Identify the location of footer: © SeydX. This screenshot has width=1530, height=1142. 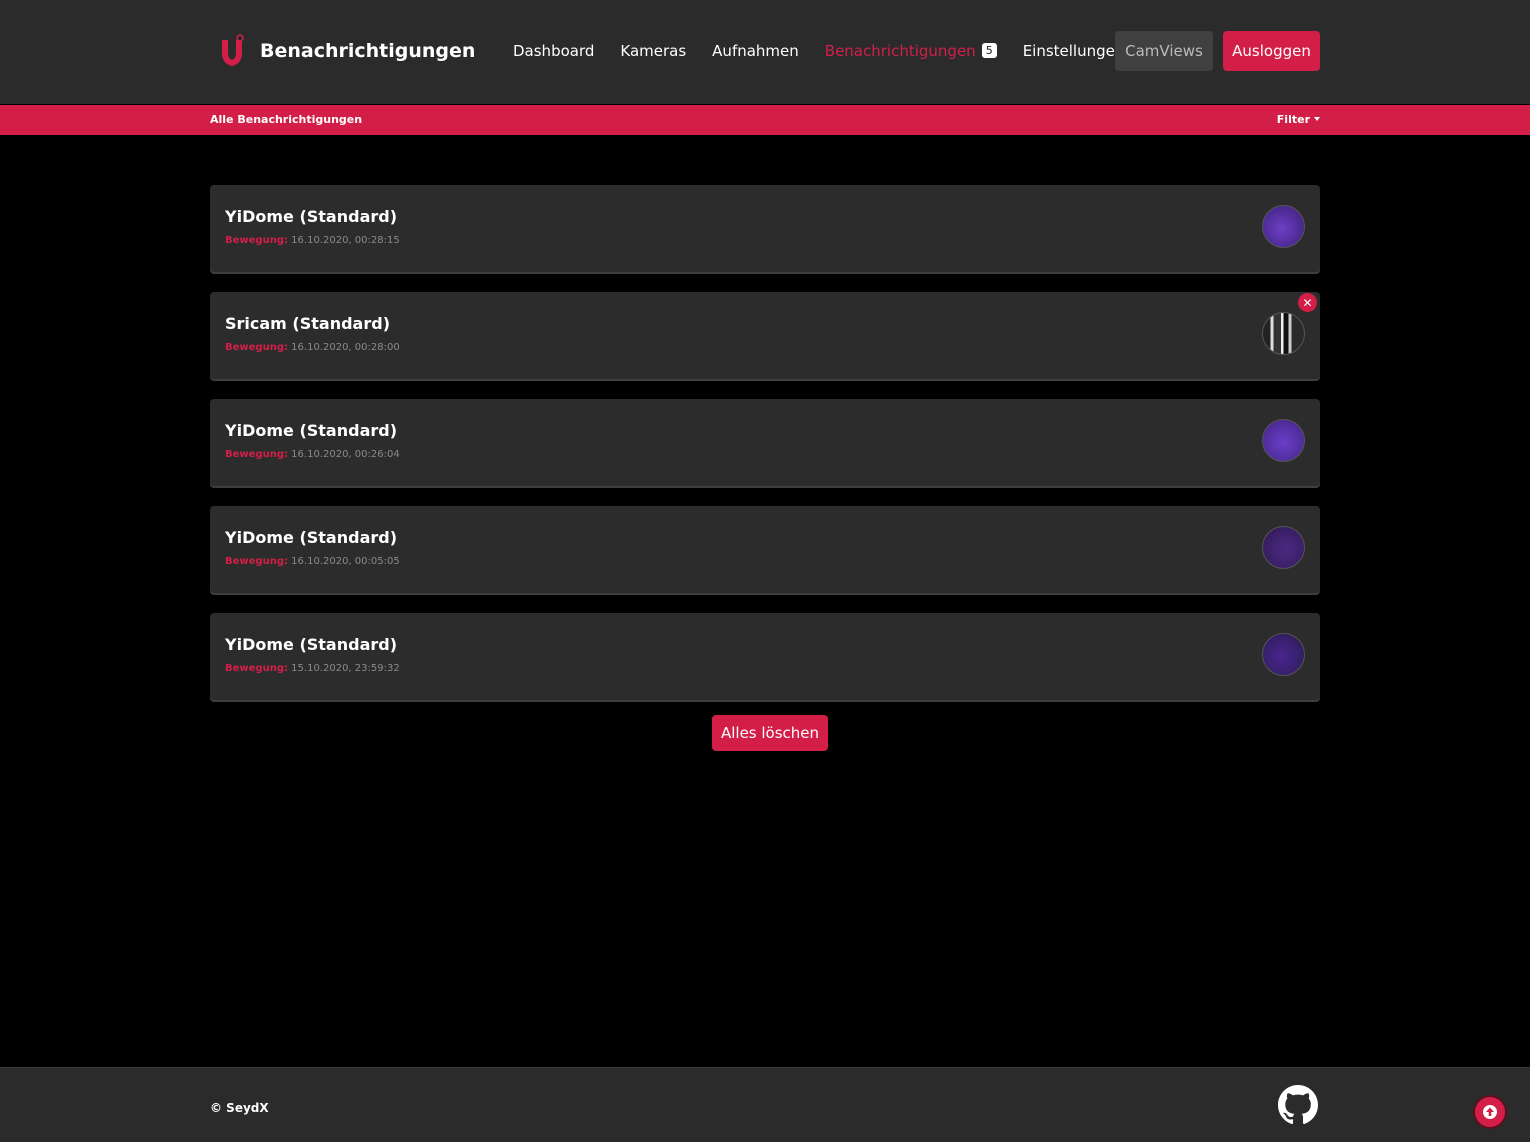
(765, 1104).